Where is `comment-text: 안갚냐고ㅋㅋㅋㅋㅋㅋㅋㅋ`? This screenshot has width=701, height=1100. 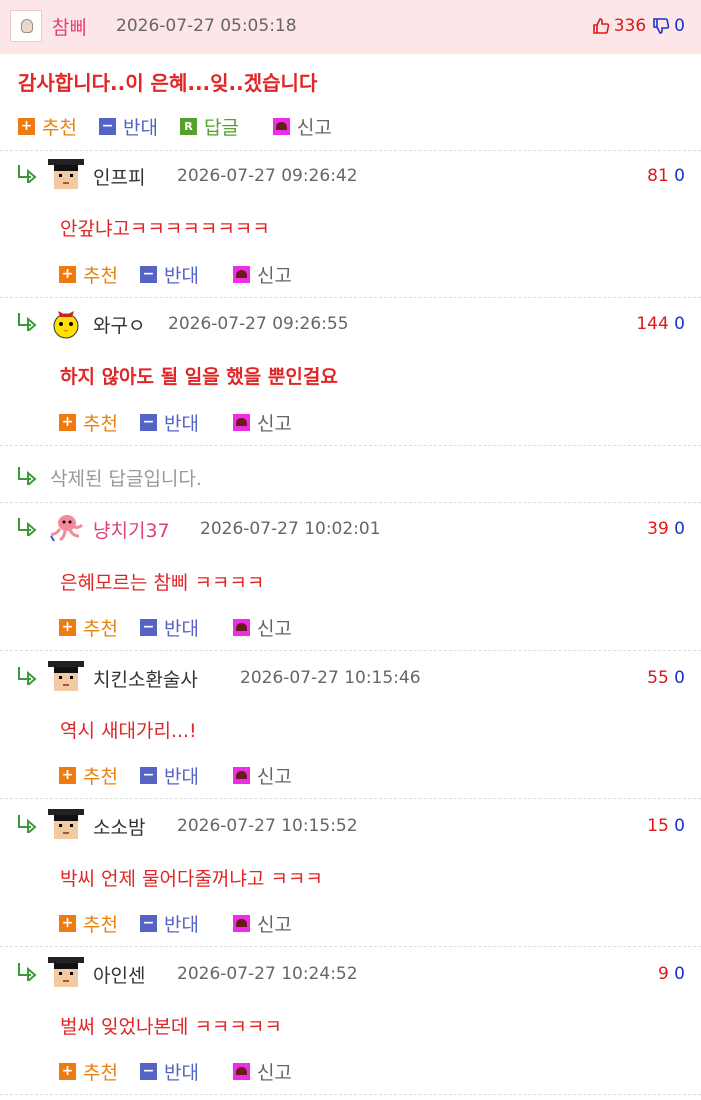
comment-text: 안갚냐고ㅋㅋㅋㅋㅋㅋㅋㅋ is located at coordinates (165, 229).